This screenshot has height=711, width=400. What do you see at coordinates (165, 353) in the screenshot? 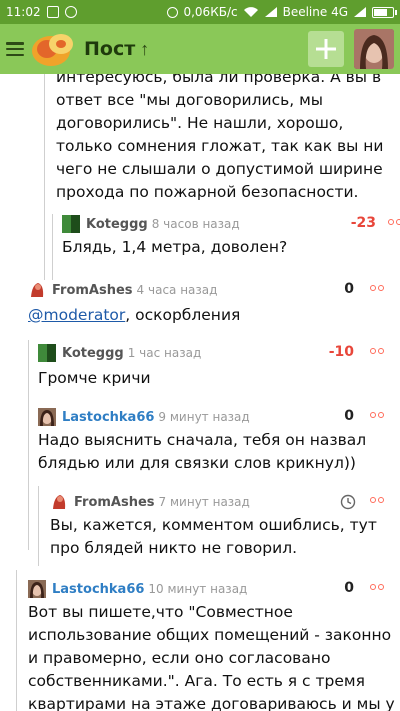
I see `comment-time: 1 час назад` at bounding box center [165, 353].